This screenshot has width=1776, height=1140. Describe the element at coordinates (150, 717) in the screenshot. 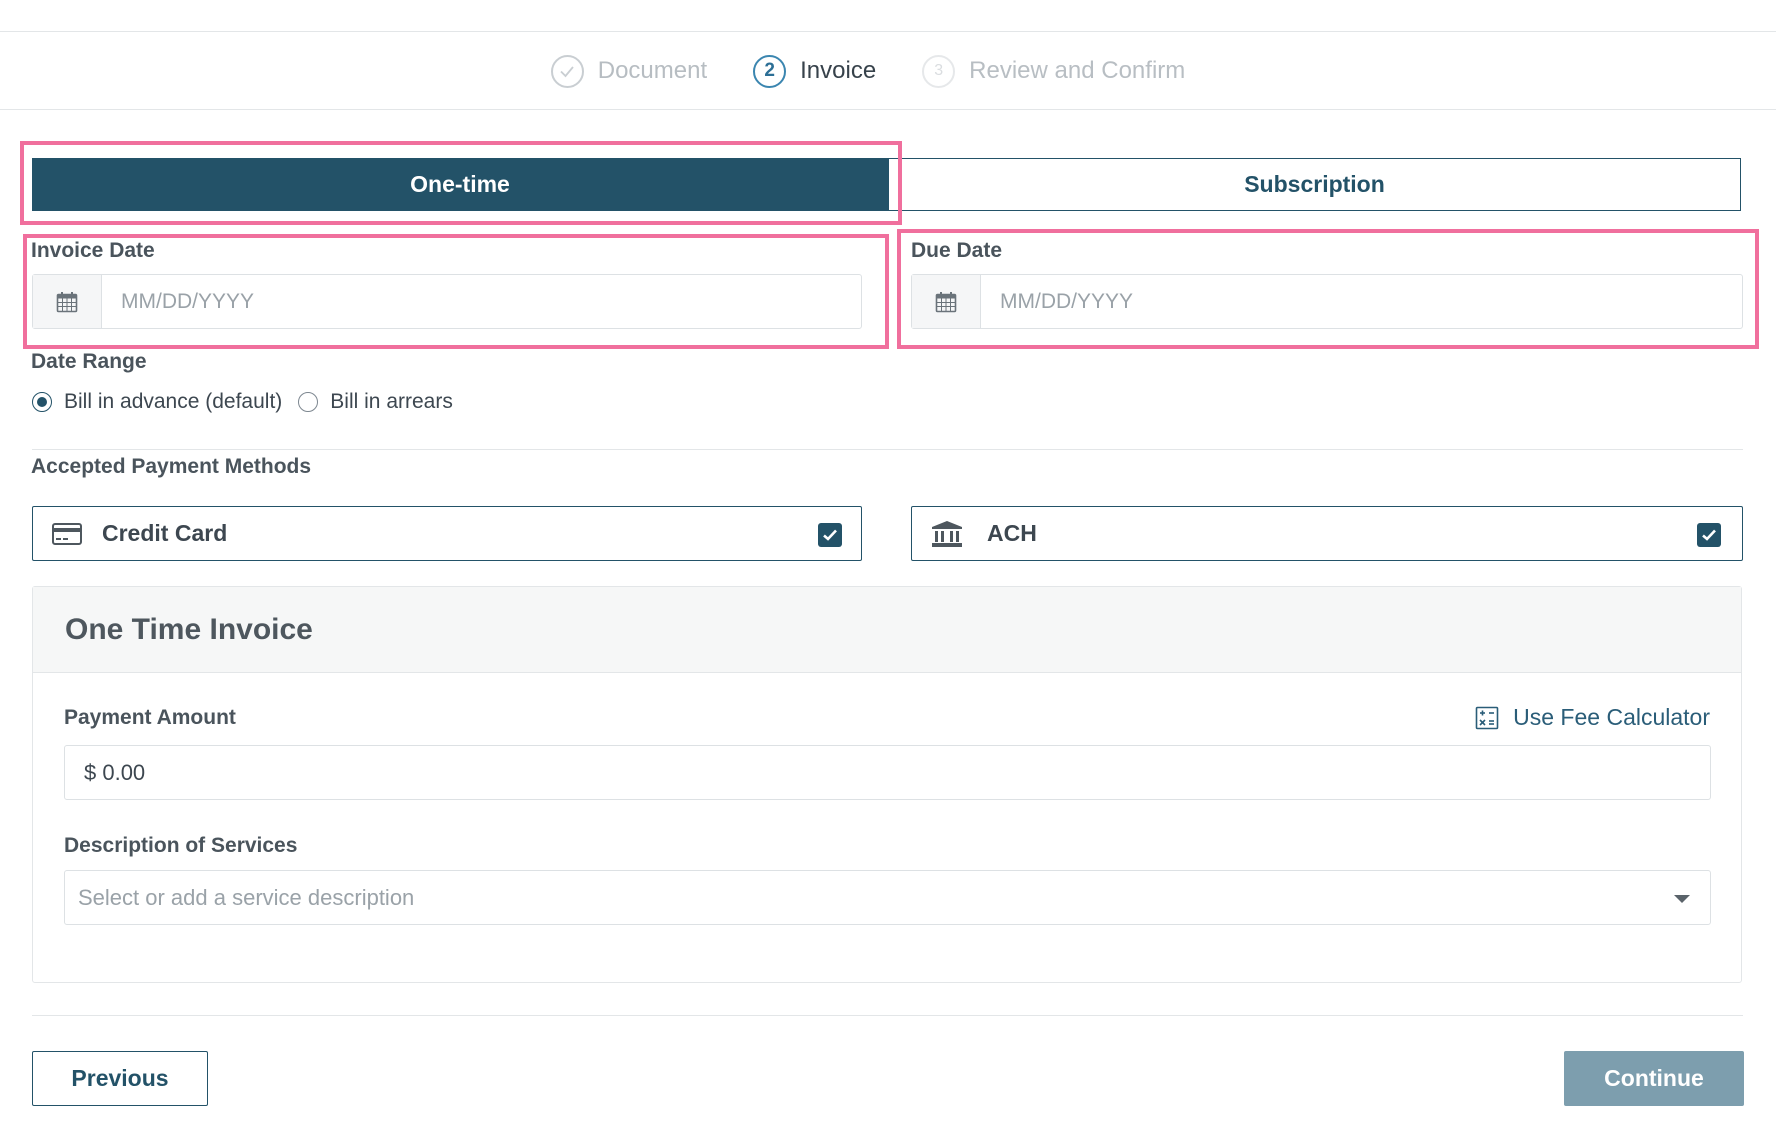

I see `payment-amount-label: Payment Amount` at that location.